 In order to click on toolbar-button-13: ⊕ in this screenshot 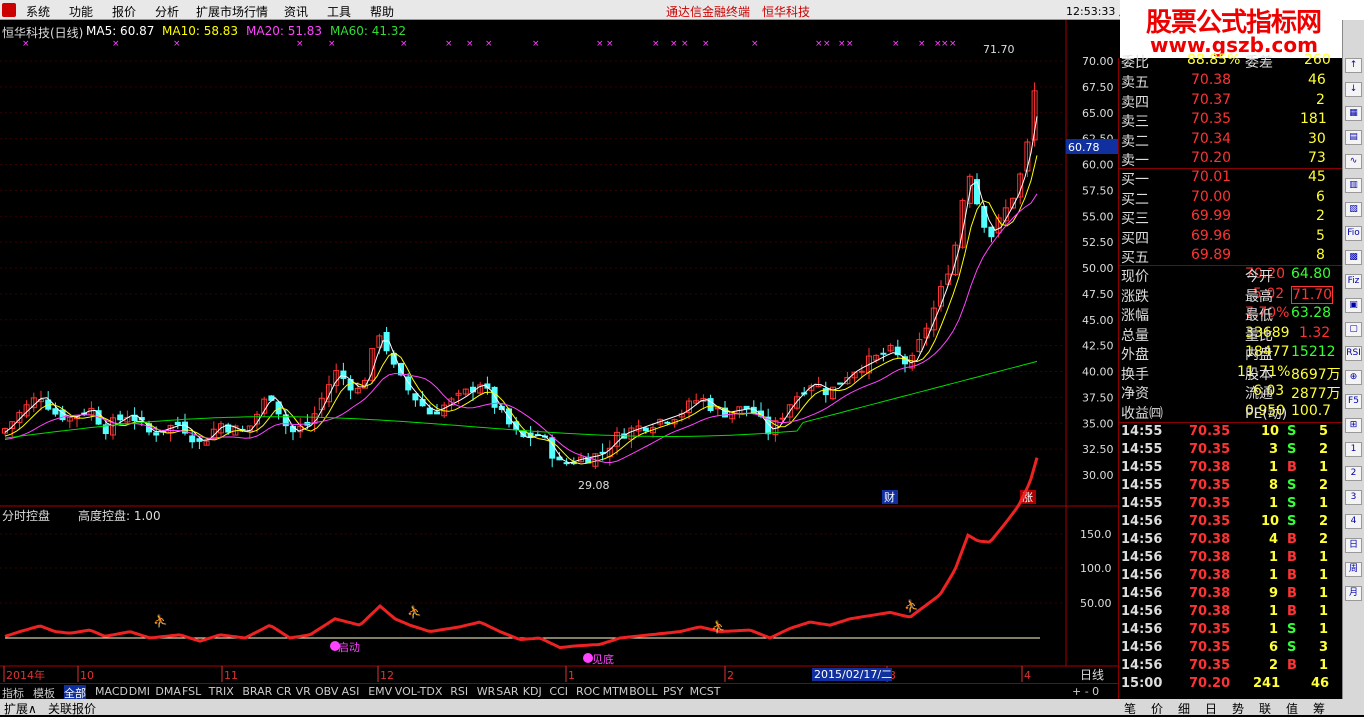, I will do `click(1353, 377)`.